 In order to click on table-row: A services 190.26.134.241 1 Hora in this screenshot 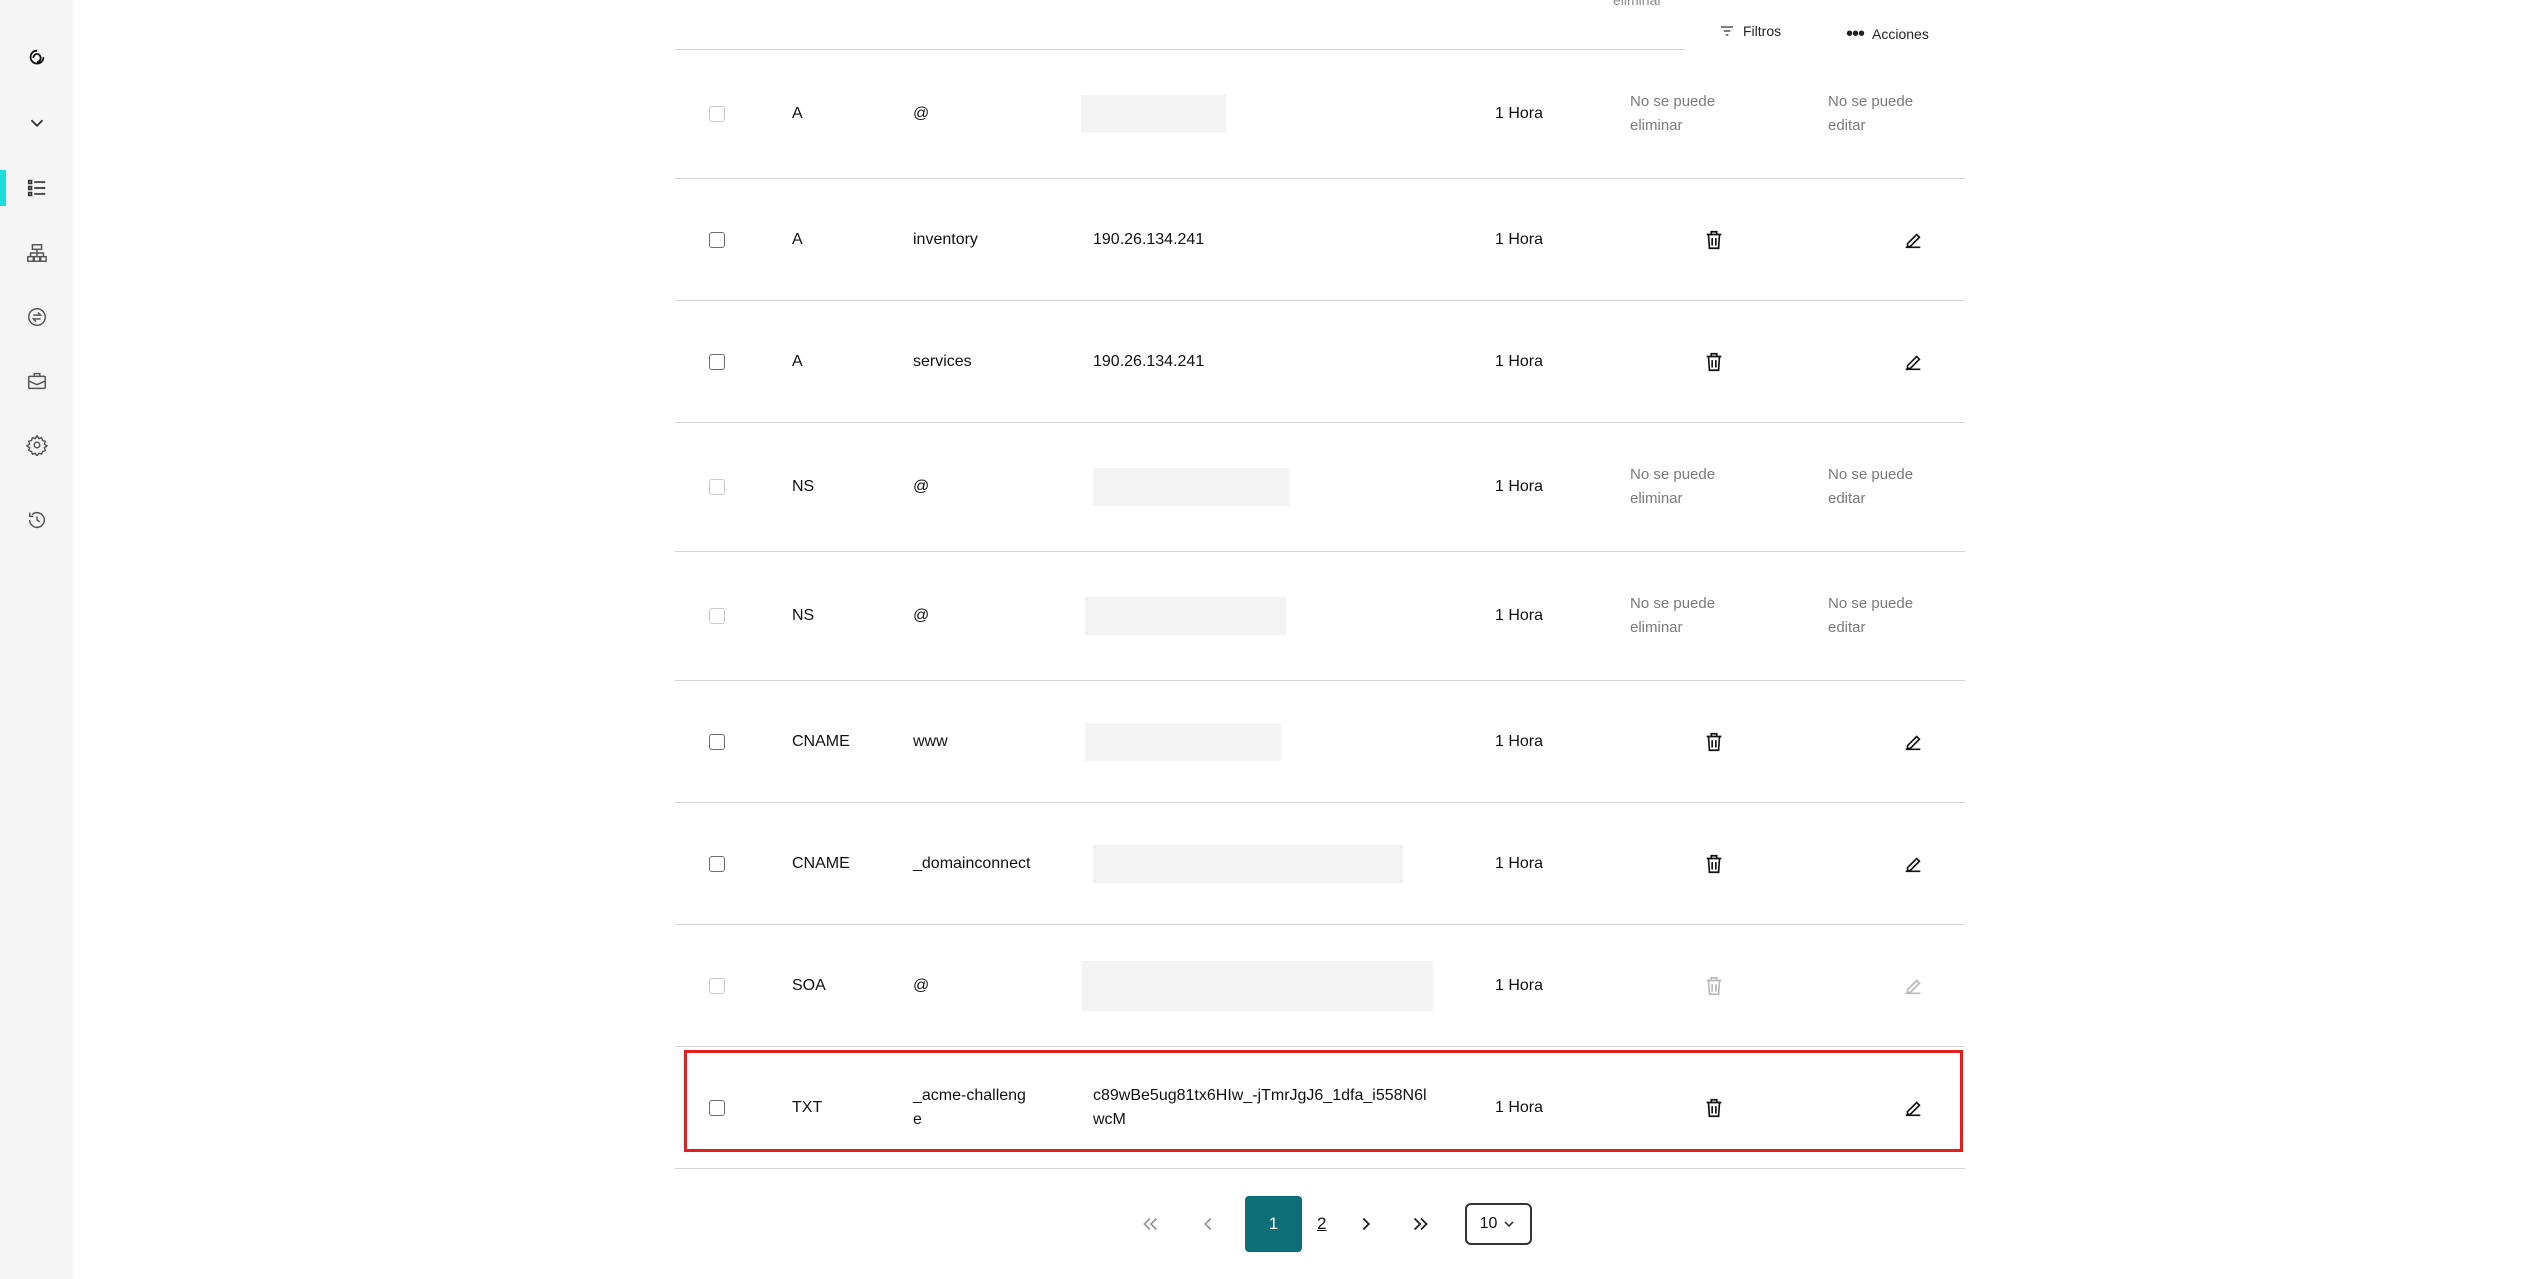, I will do `click(1320, 362)`.